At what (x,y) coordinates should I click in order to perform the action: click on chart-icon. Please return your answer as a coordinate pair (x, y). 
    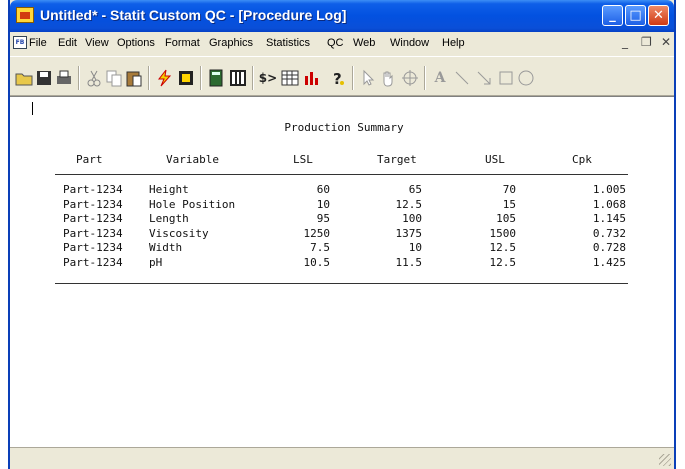
    Looking at the image, I should click on (312, 78).